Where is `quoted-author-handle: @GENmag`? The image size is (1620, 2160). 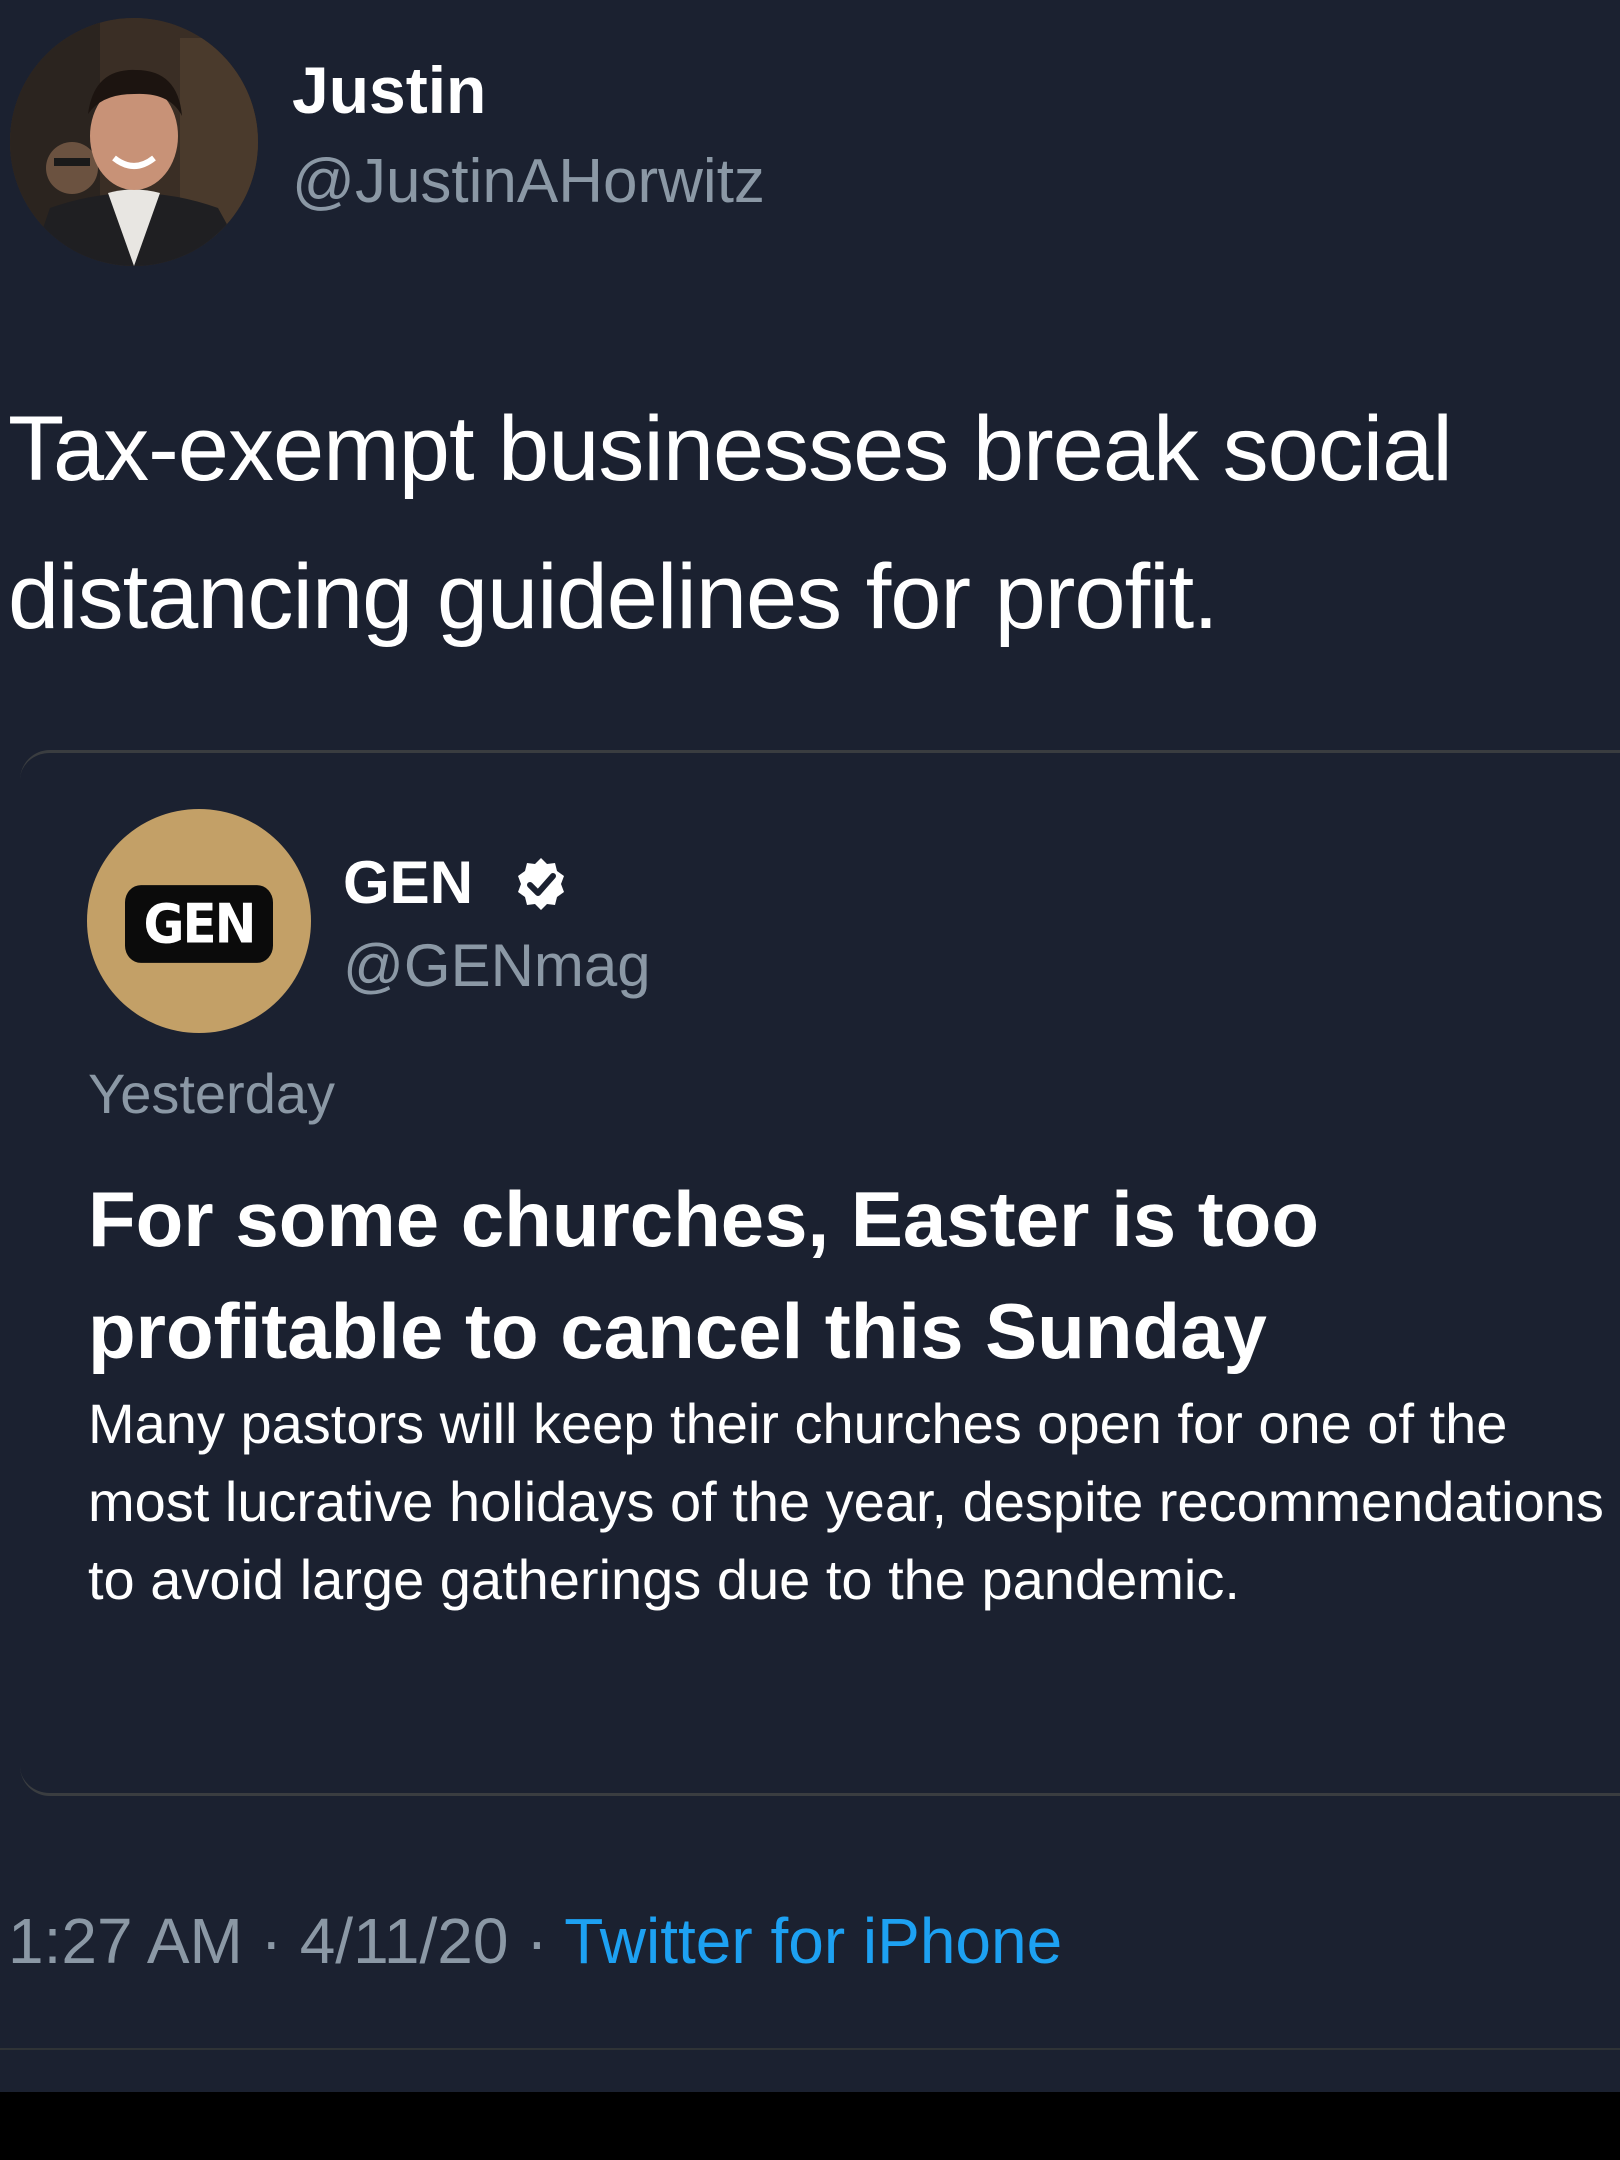
quoted-author-handle: @GENmag is located at coordinates (497, 965).